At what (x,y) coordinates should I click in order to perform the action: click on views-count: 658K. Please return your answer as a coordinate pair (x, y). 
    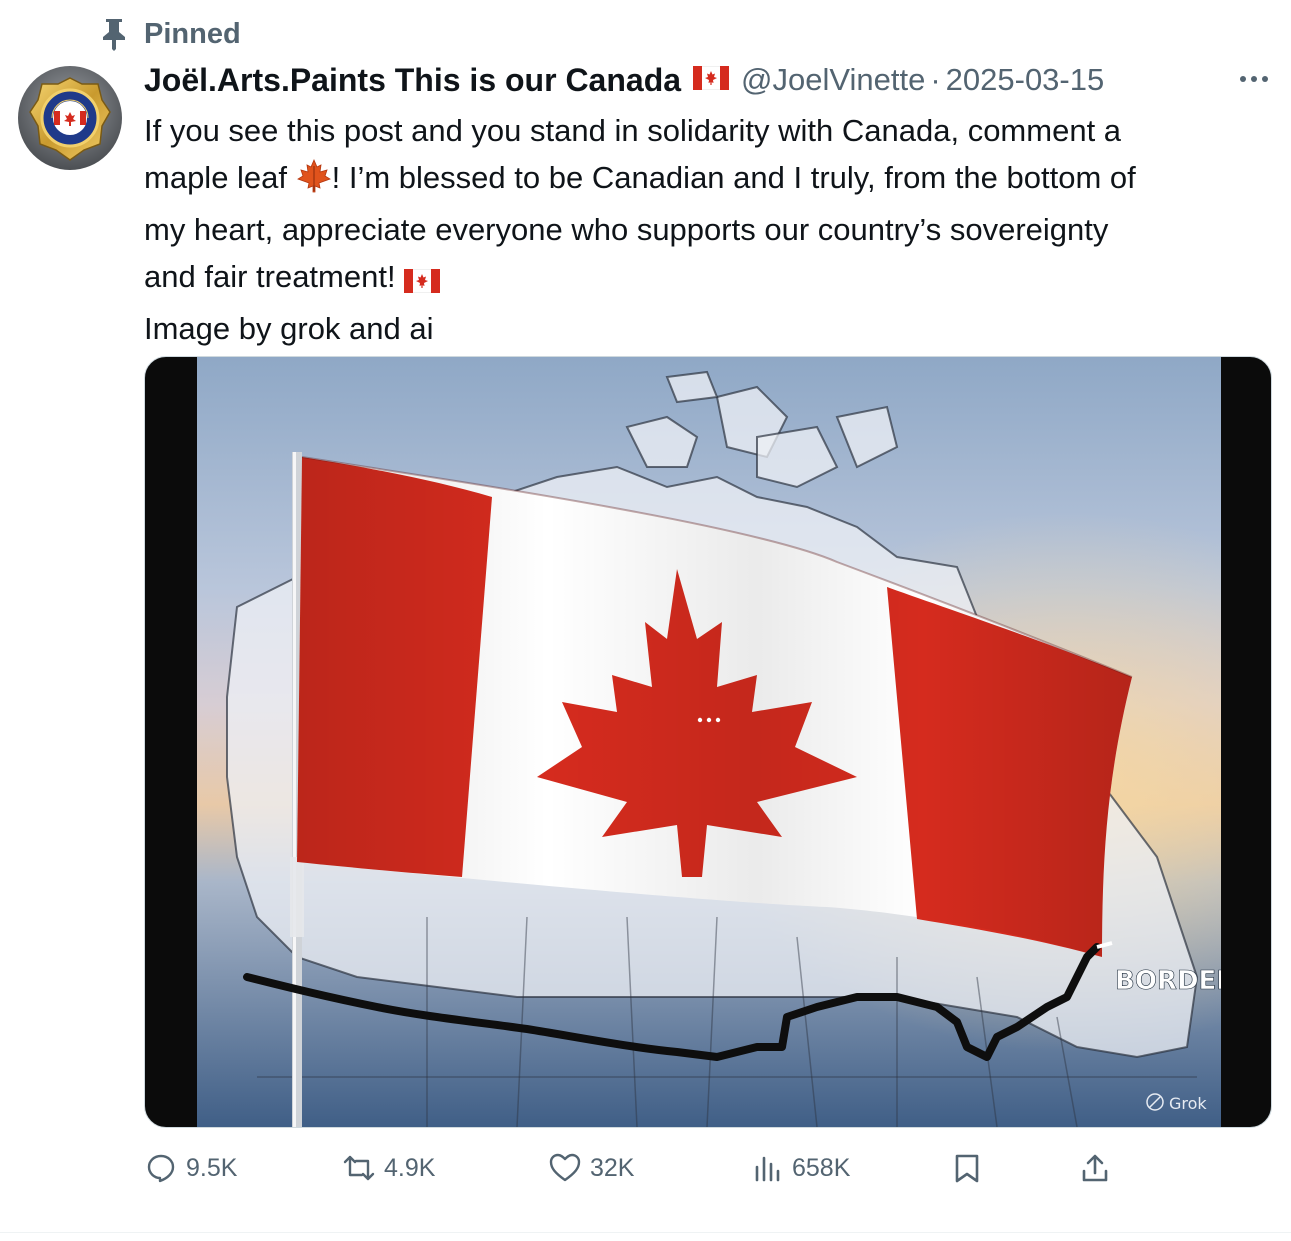
    Looking at the image, I should click on (821, 1167).